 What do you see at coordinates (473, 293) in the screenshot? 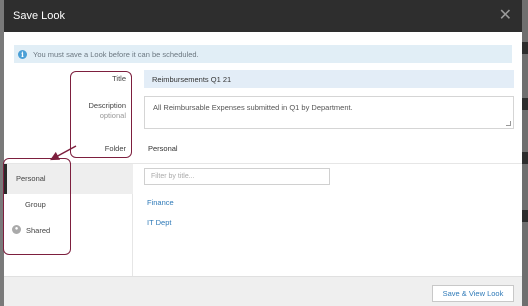
I see `save-and-view-look-button: Save & View Look` at bounding box center [473, 293].